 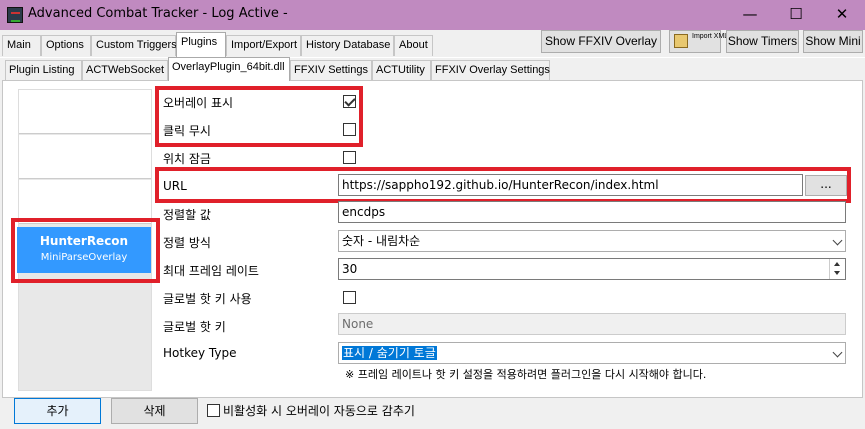 What do you see at coordinates (833, 41) in the screenshot?
I see `show-mini-button: Show Mini` at bounding box center [833, 41].